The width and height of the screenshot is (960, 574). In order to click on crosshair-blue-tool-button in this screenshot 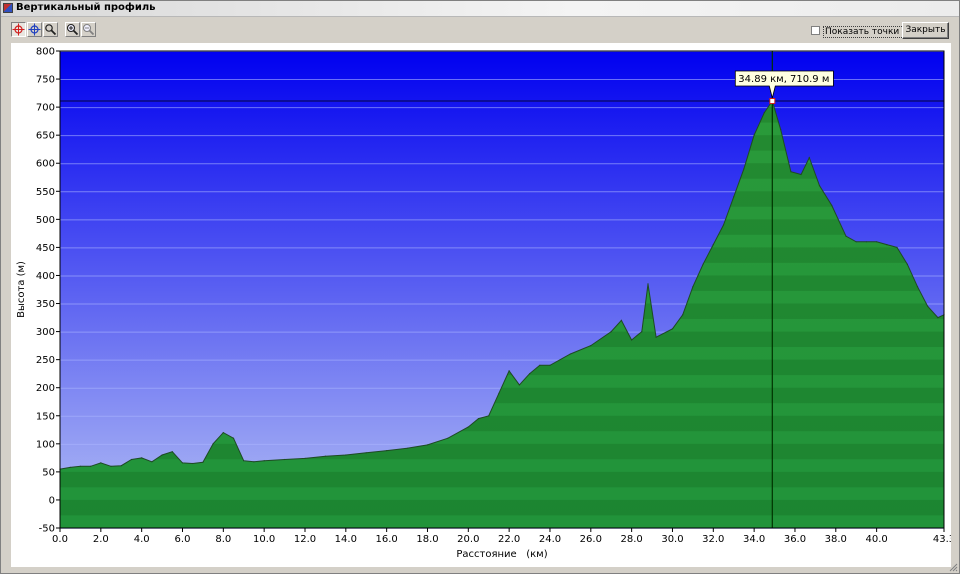, I will do `click(34, 29)`.